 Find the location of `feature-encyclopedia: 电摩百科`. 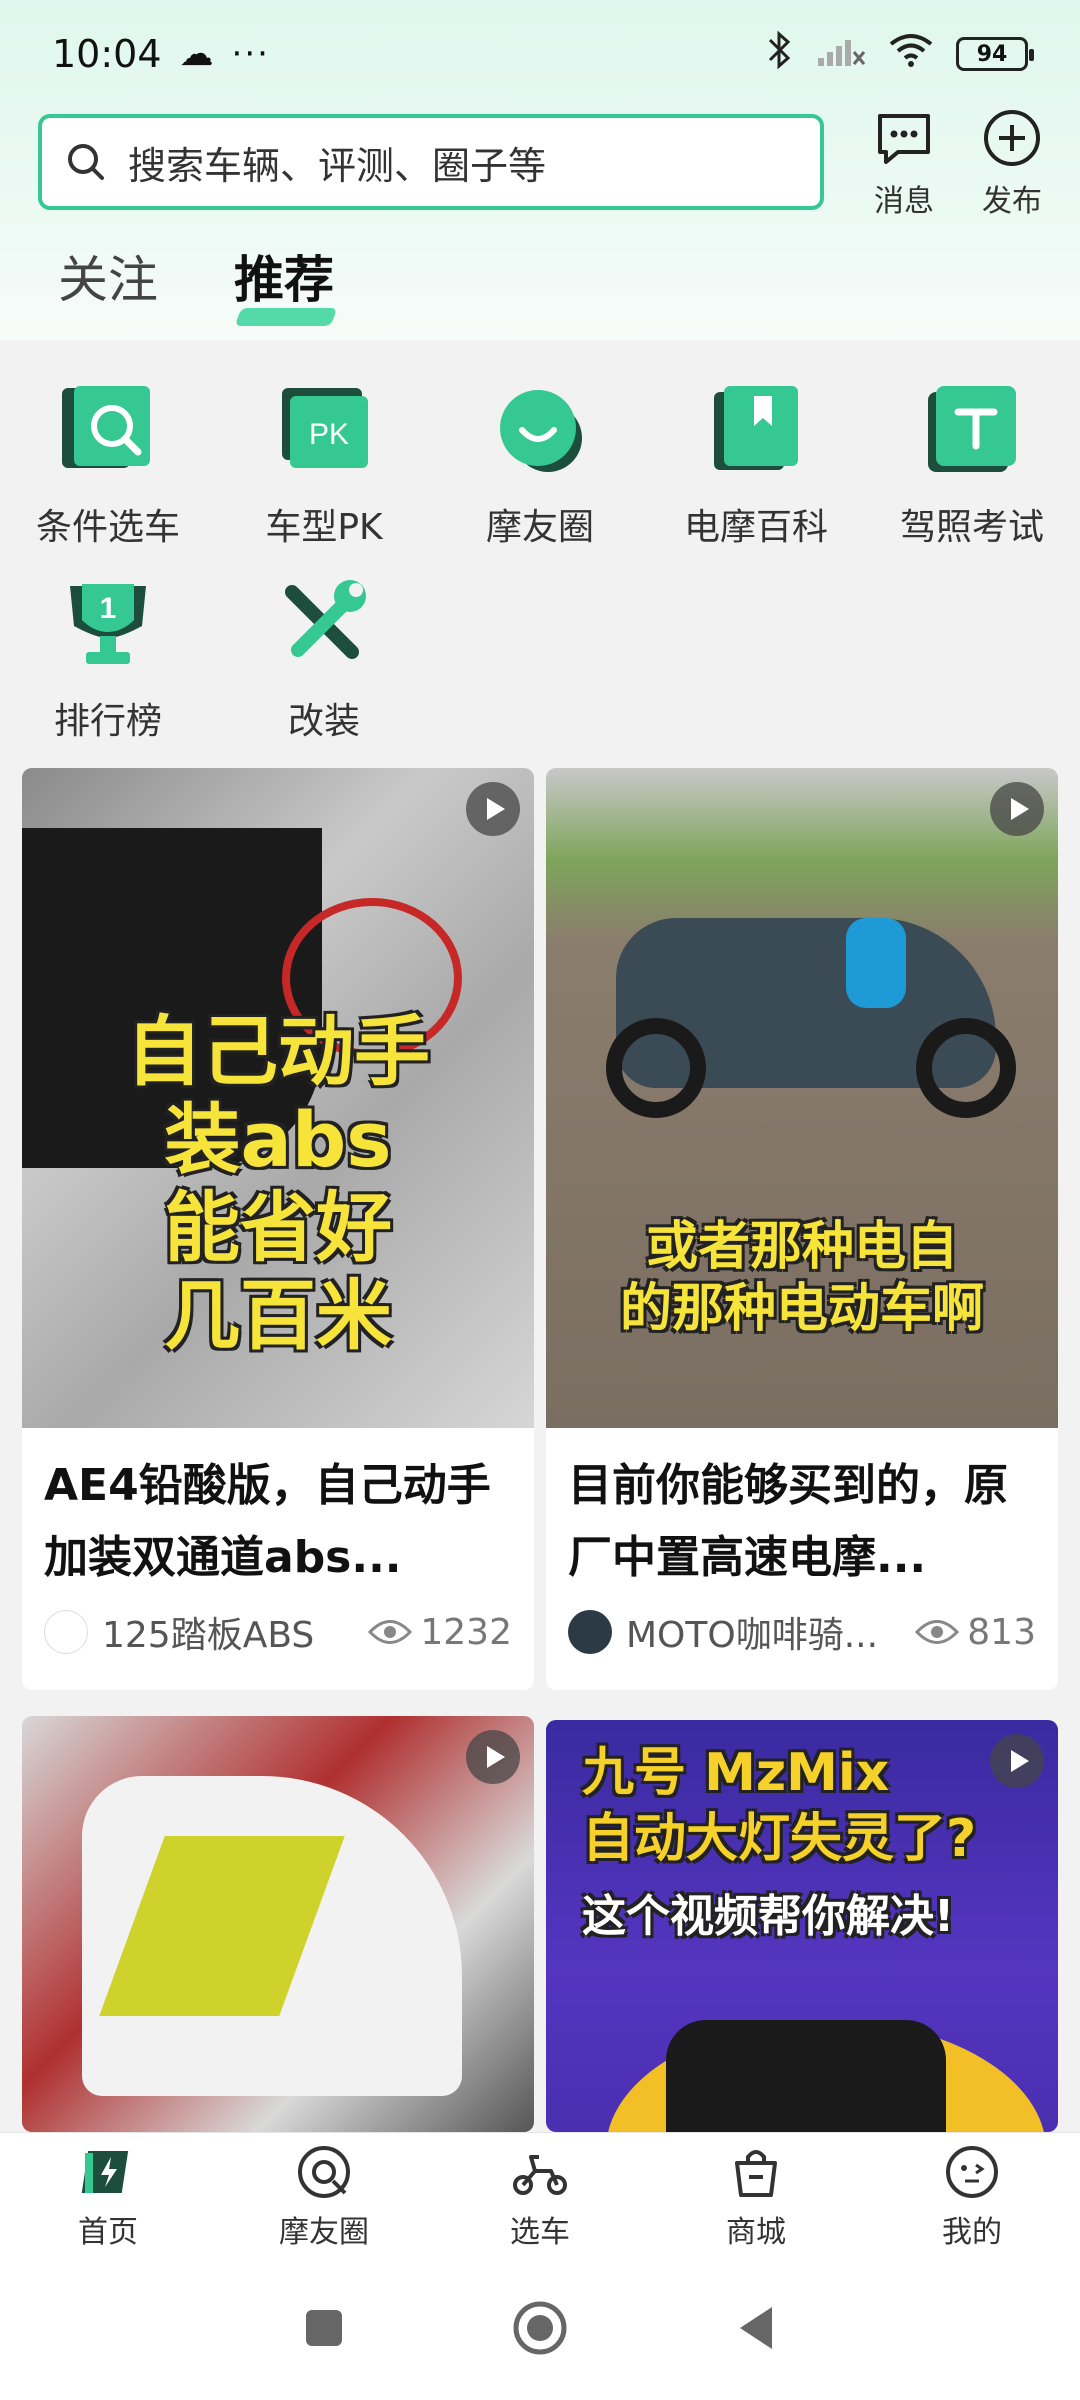

feature-encyclopedia: 电摩百科 is located at coordinates (756, 466).